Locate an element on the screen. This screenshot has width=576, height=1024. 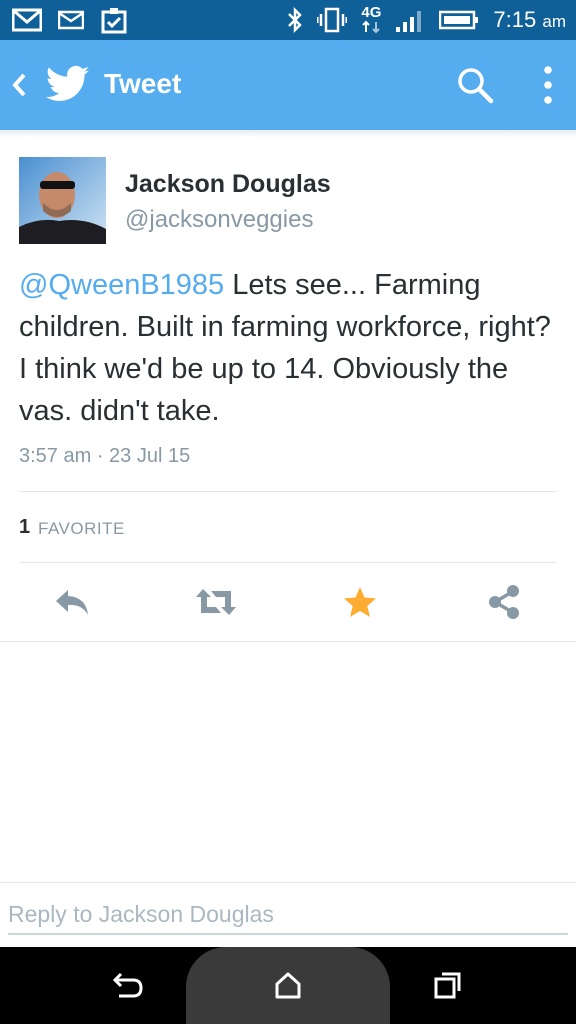
system-nav-bar is located at coordinates (288, 985).